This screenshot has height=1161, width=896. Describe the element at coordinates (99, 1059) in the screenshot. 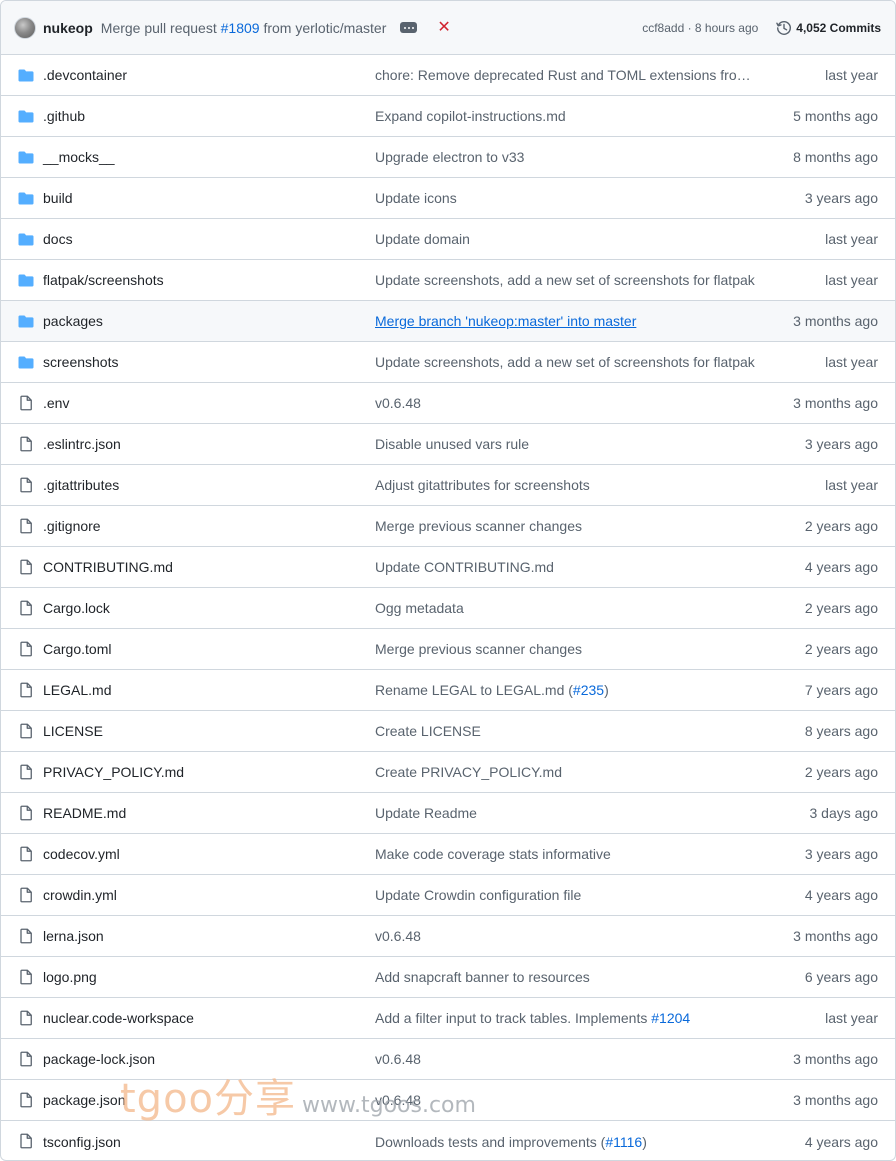

I see `file-name-link: package-lock.json` at that location.